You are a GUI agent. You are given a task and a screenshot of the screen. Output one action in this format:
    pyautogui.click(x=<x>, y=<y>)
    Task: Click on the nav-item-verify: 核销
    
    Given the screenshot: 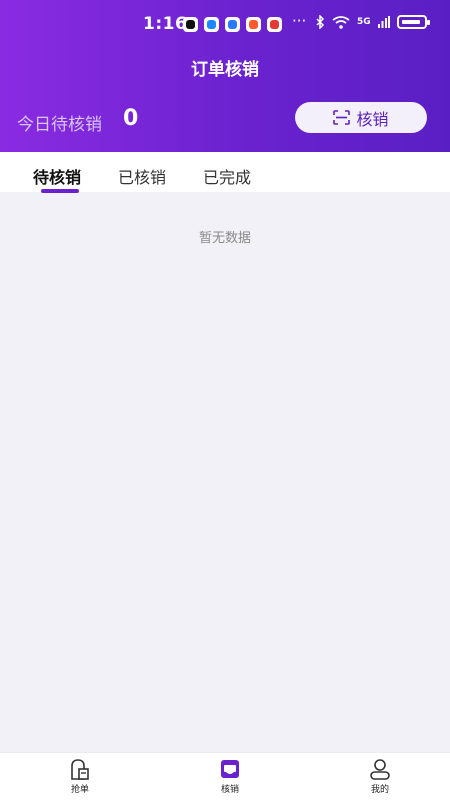 What is the action you would take?
    pyautogui.click(x=230, y=776)
    